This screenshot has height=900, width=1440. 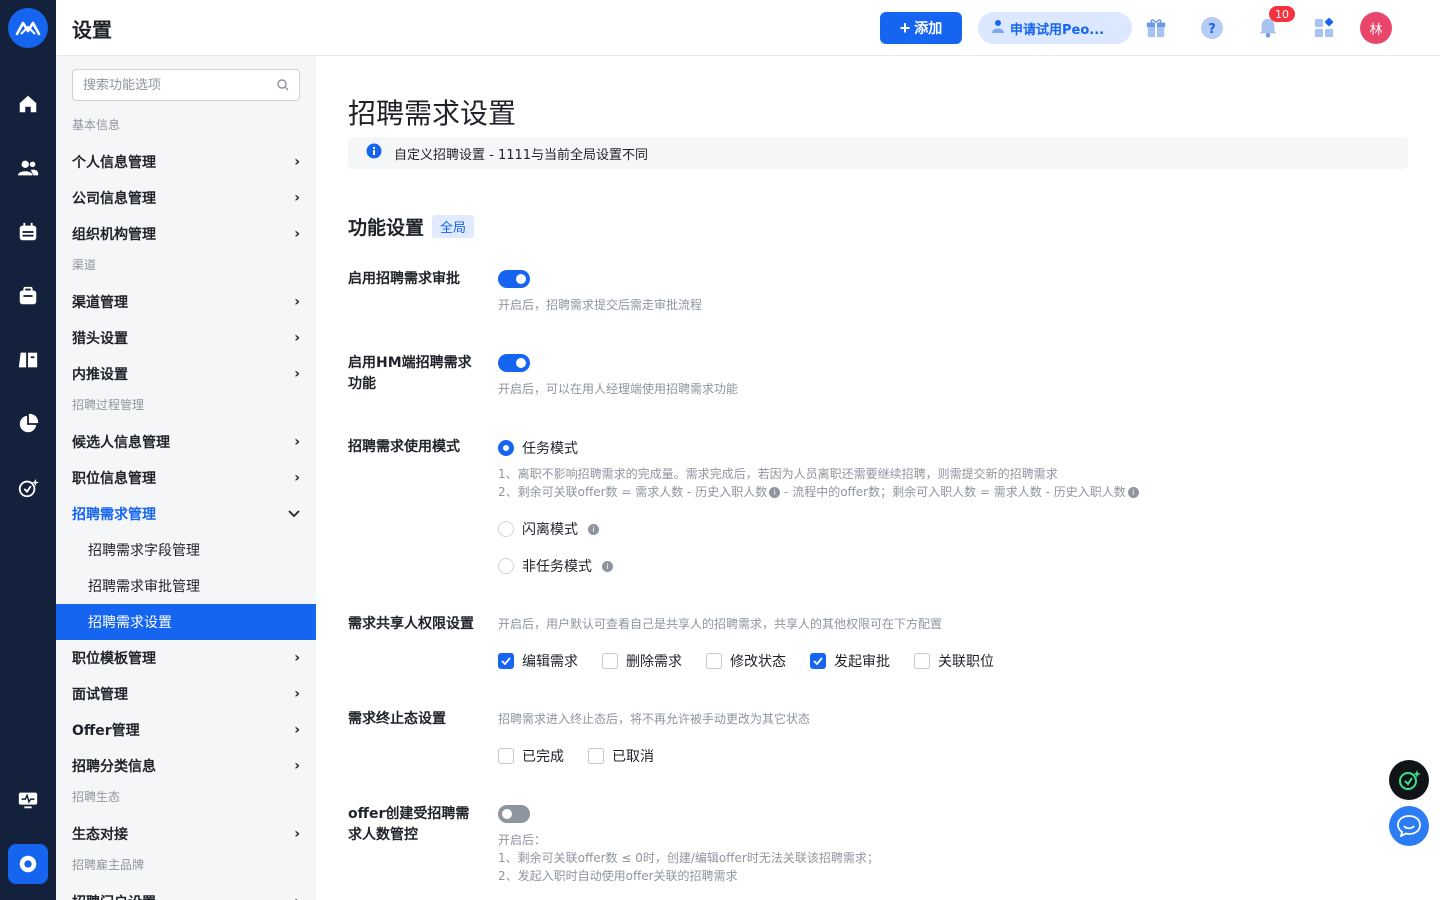 I want to click on nav-item-label: 招聘门户设置, so click(x=114, y=896).